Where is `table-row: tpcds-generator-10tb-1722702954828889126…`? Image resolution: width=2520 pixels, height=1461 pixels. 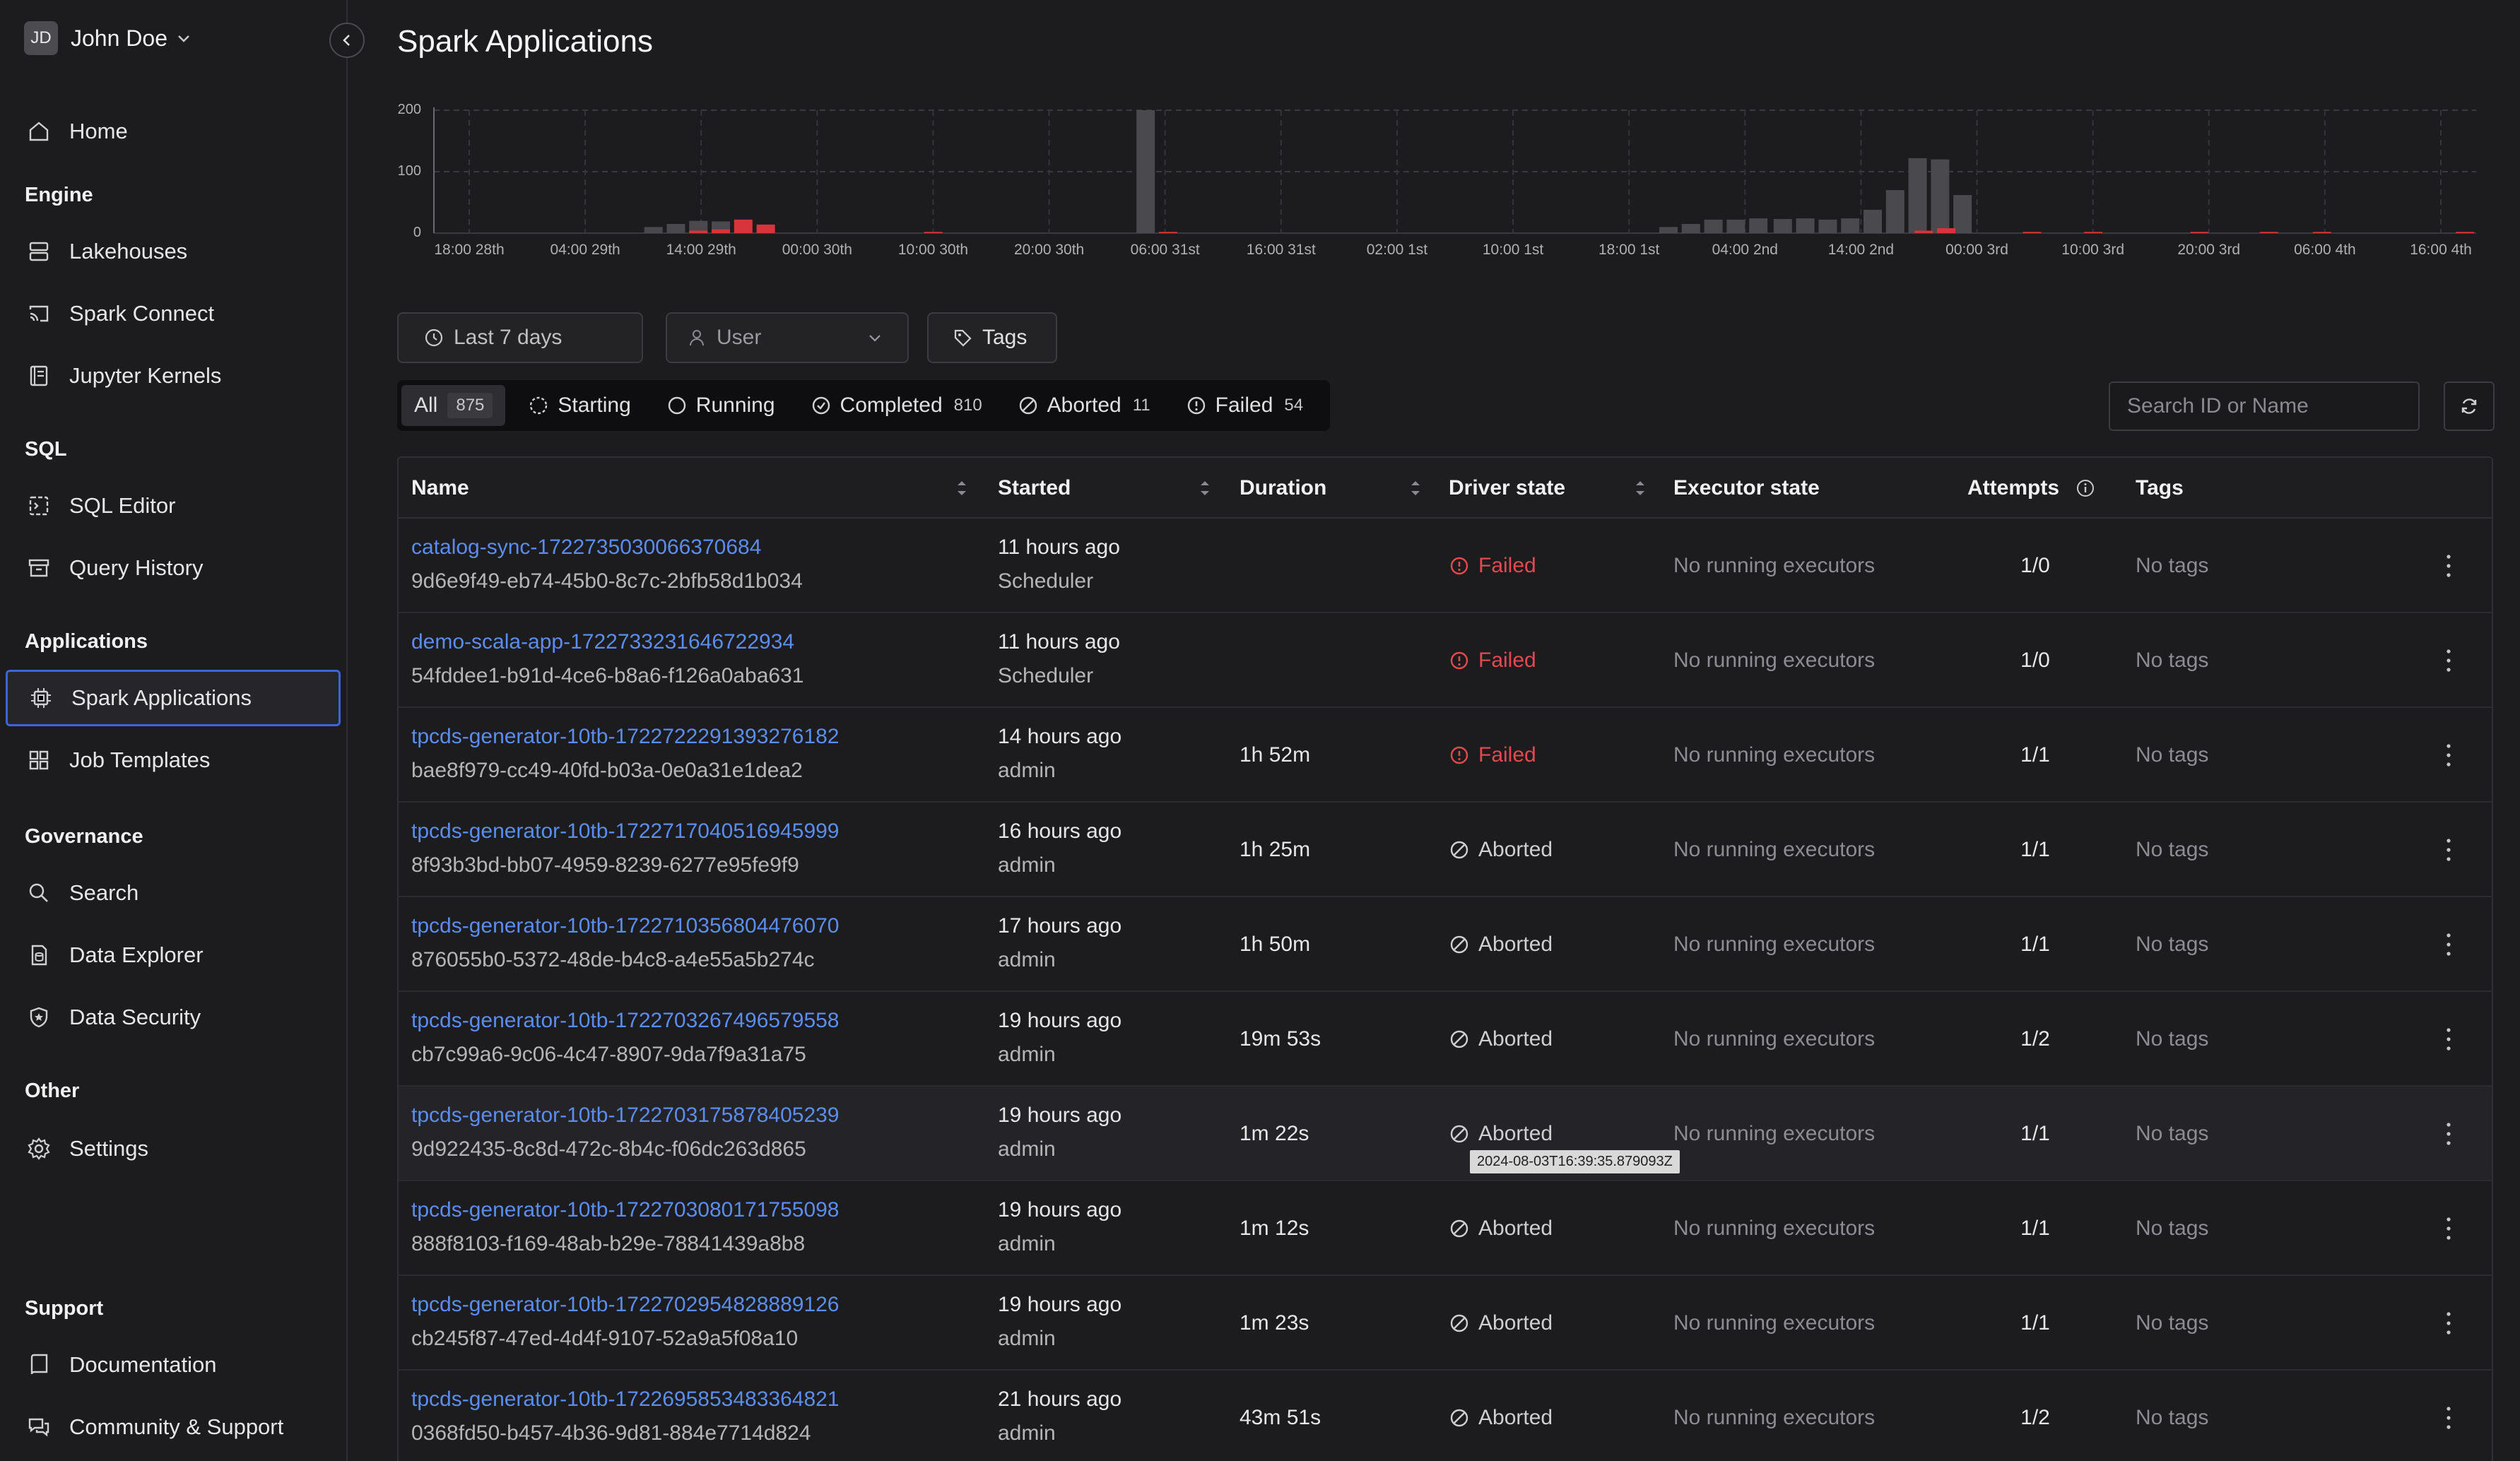 table-row: tpcds-generator-10tb-1722702954828889126… is located at coordinates (1445, 1323).